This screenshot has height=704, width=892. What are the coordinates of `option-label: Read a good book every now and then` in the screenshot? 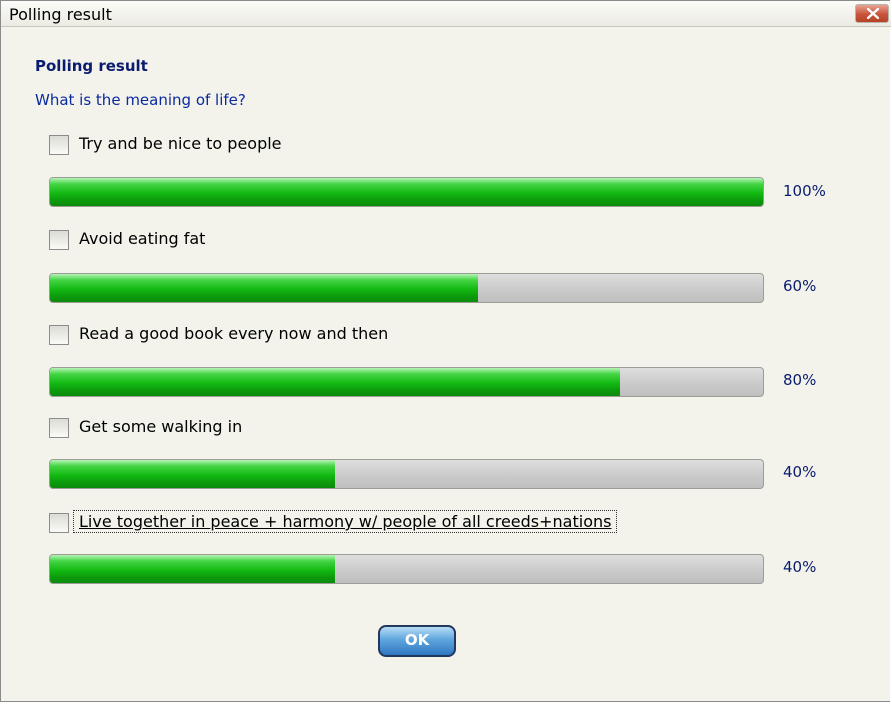 It's located at (233, 333).